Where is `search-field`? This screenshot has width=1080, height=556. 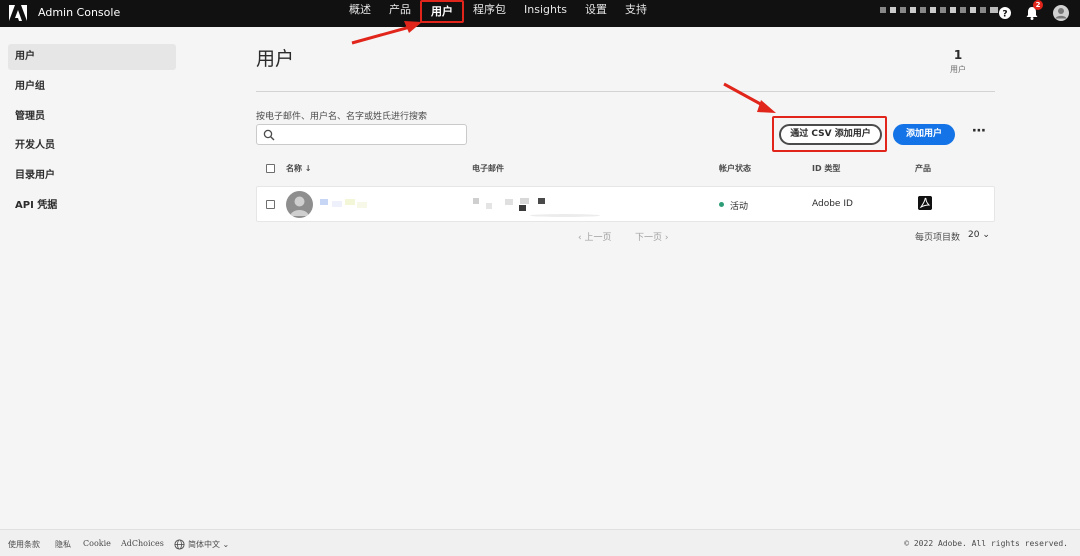 search-field is located at coordinates (361, 134).